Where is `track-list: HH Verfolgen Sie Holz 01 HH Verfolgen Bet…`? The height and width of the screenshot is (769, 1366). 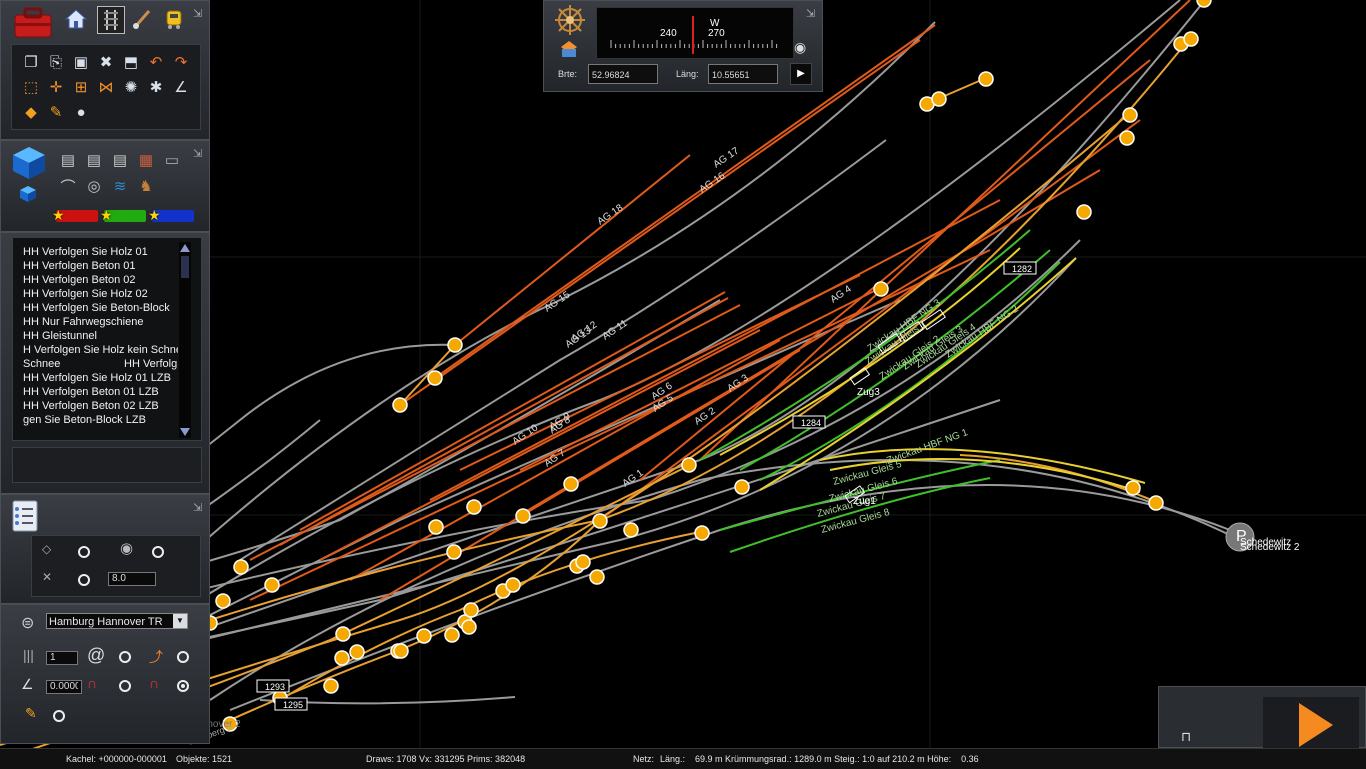 track-list: HH Verfolgen Sie Holz 01 HH Verfolgen Bet… is located at coordinates (107, 339).